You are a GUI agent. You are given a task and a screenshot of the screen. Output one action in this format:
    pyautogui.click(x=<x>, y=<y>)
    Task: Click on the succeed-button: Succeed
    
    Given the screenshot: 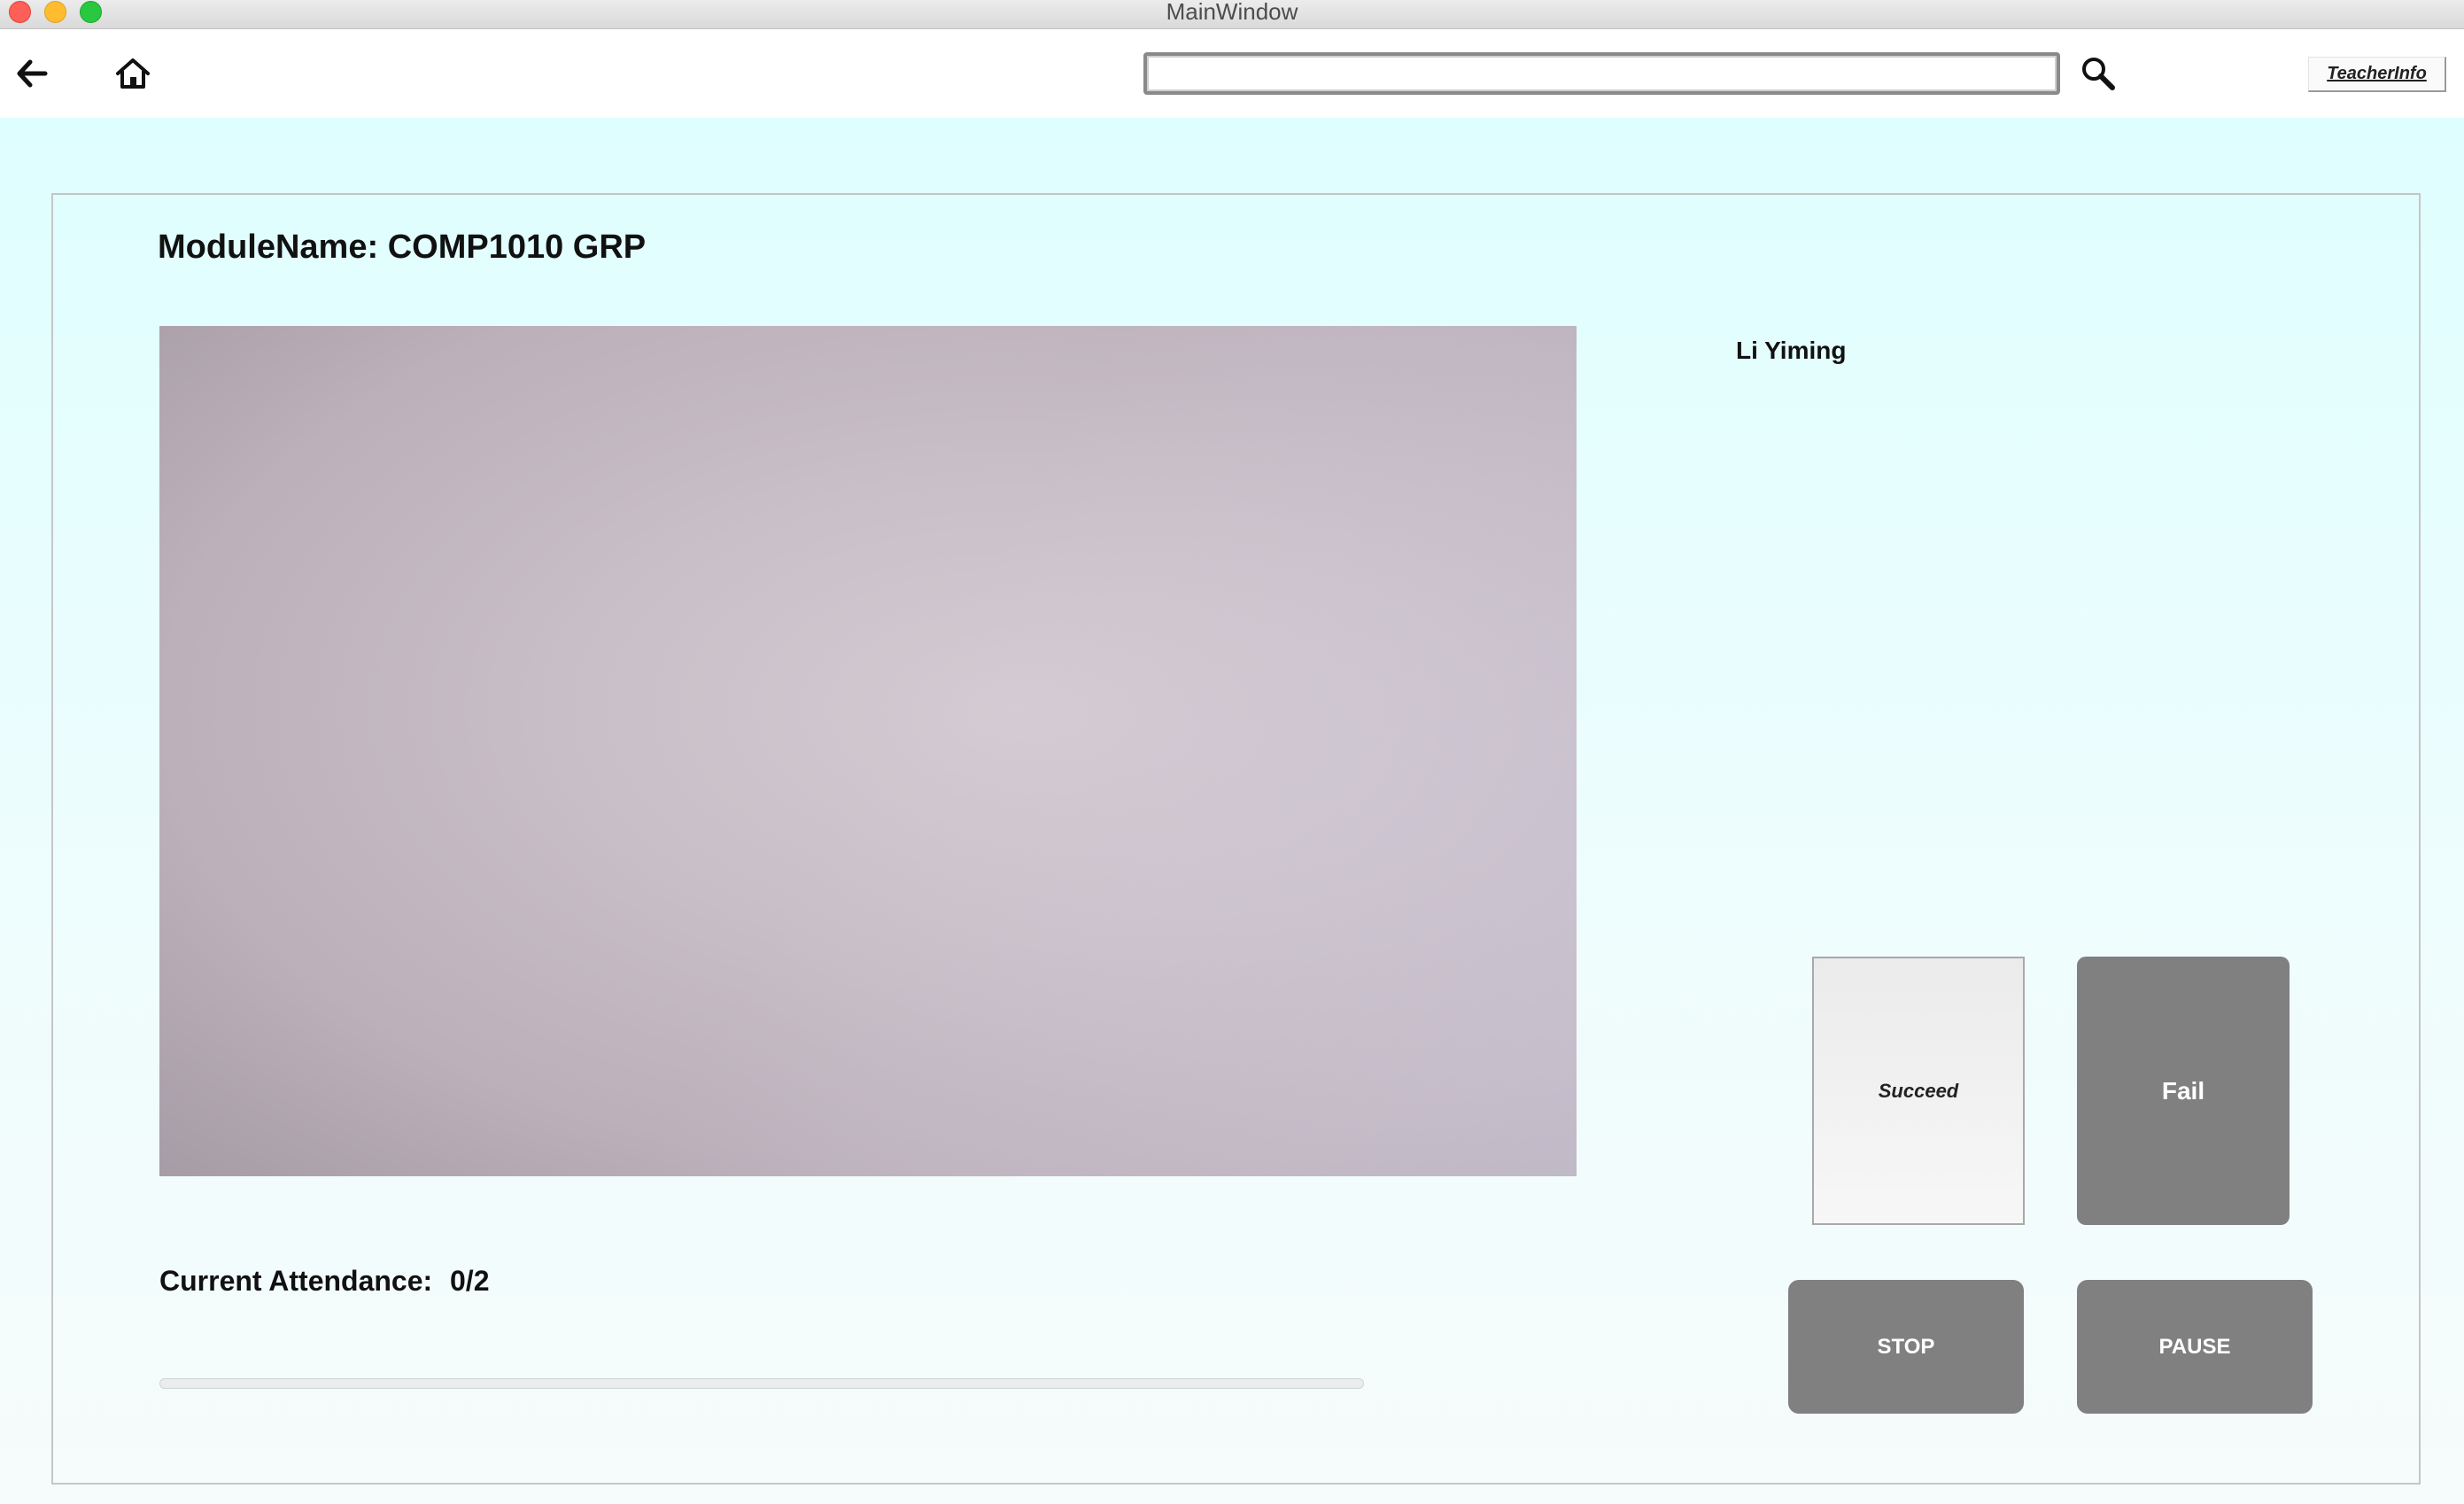 What is the action you would take?
    pyautogui.click(x=1918, y=1091)
    